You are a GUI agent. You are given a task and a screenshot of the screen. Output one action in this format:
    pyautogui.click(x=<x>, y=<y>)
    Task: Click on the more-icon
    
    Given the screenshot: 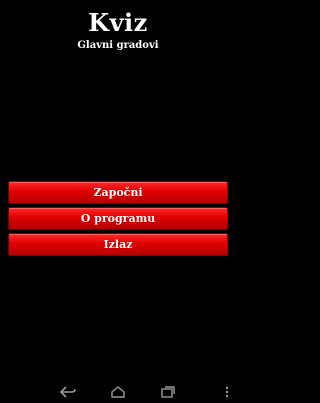 What is the action you would take?
    pyautogui.click(x=227, y=392)
    